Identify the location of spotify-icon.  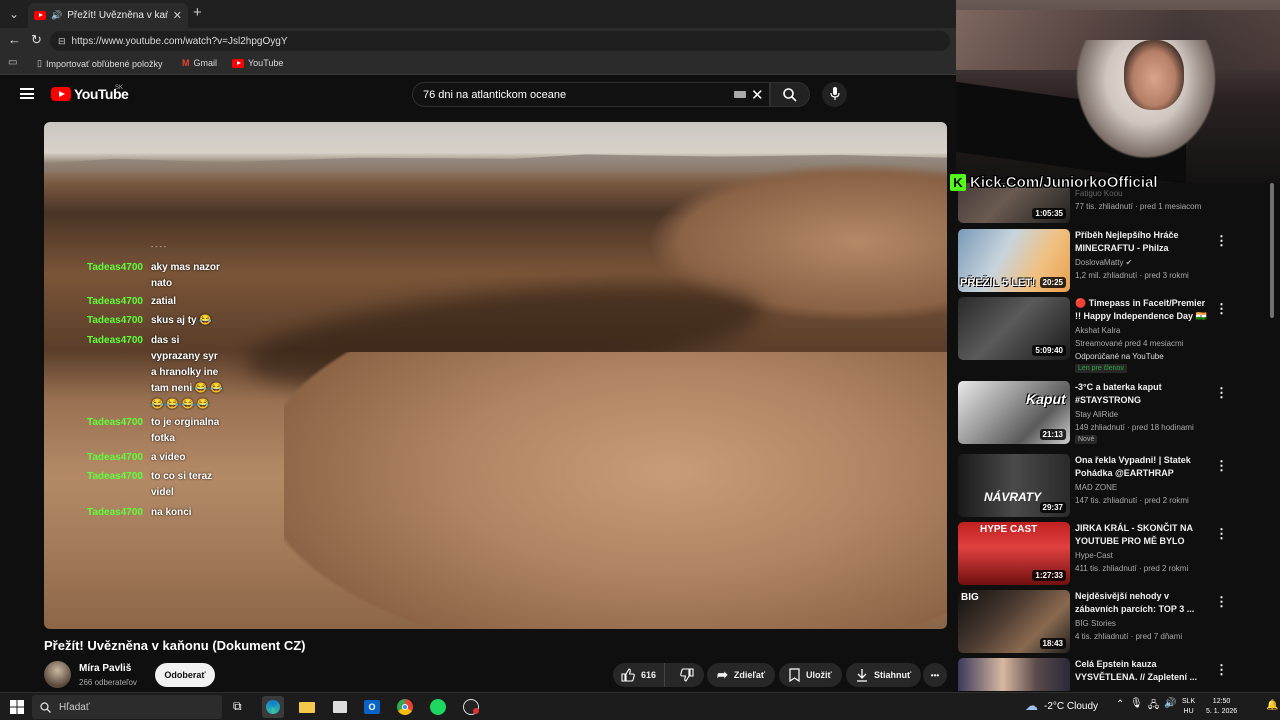
(438, 707).